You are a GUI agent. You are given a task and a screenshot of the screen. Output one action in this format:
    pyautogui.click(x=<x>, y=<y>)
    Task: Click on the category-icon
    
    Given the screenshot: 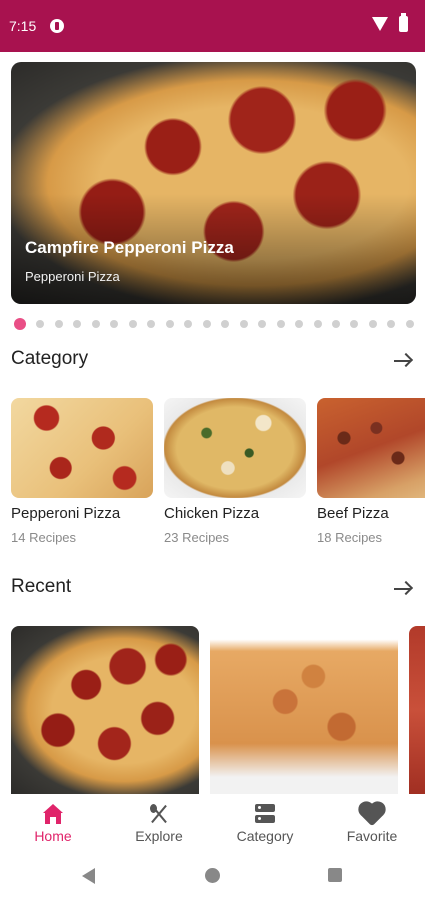 What is the action you would take?
    pyautogui.click(x=265, y=814)
    